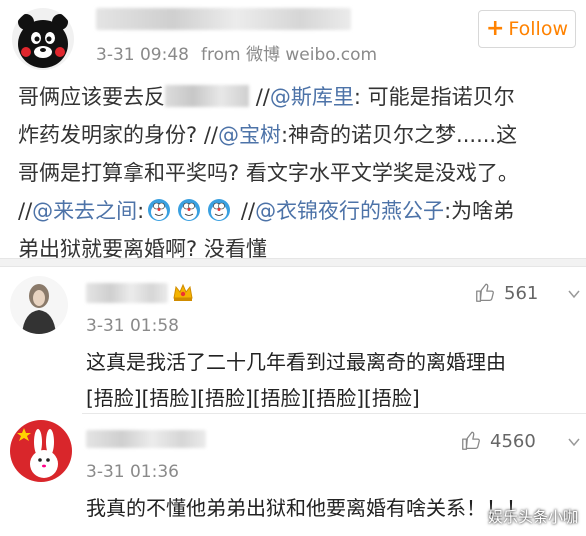 The image size is (586, 536). I want to click on like-count: 561, so click(521, 293).